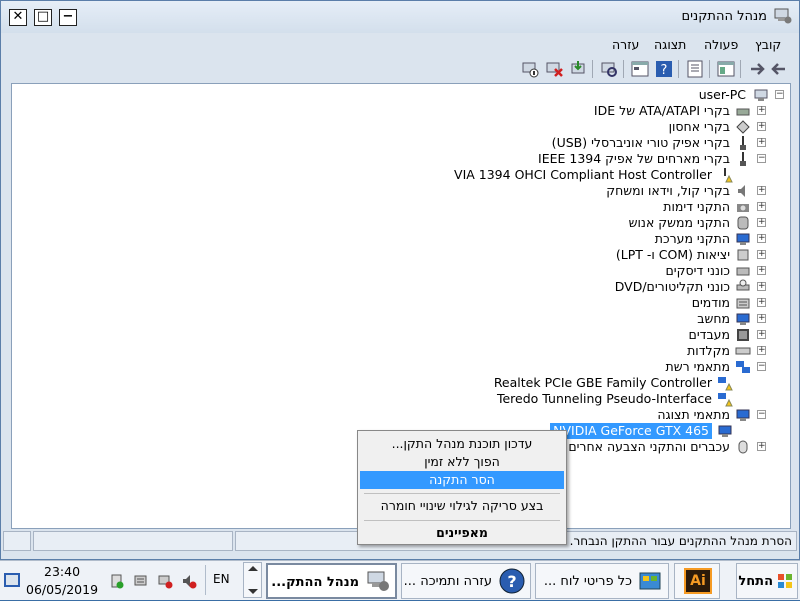  I want to click on close-button: ✕, so click(18, 17).